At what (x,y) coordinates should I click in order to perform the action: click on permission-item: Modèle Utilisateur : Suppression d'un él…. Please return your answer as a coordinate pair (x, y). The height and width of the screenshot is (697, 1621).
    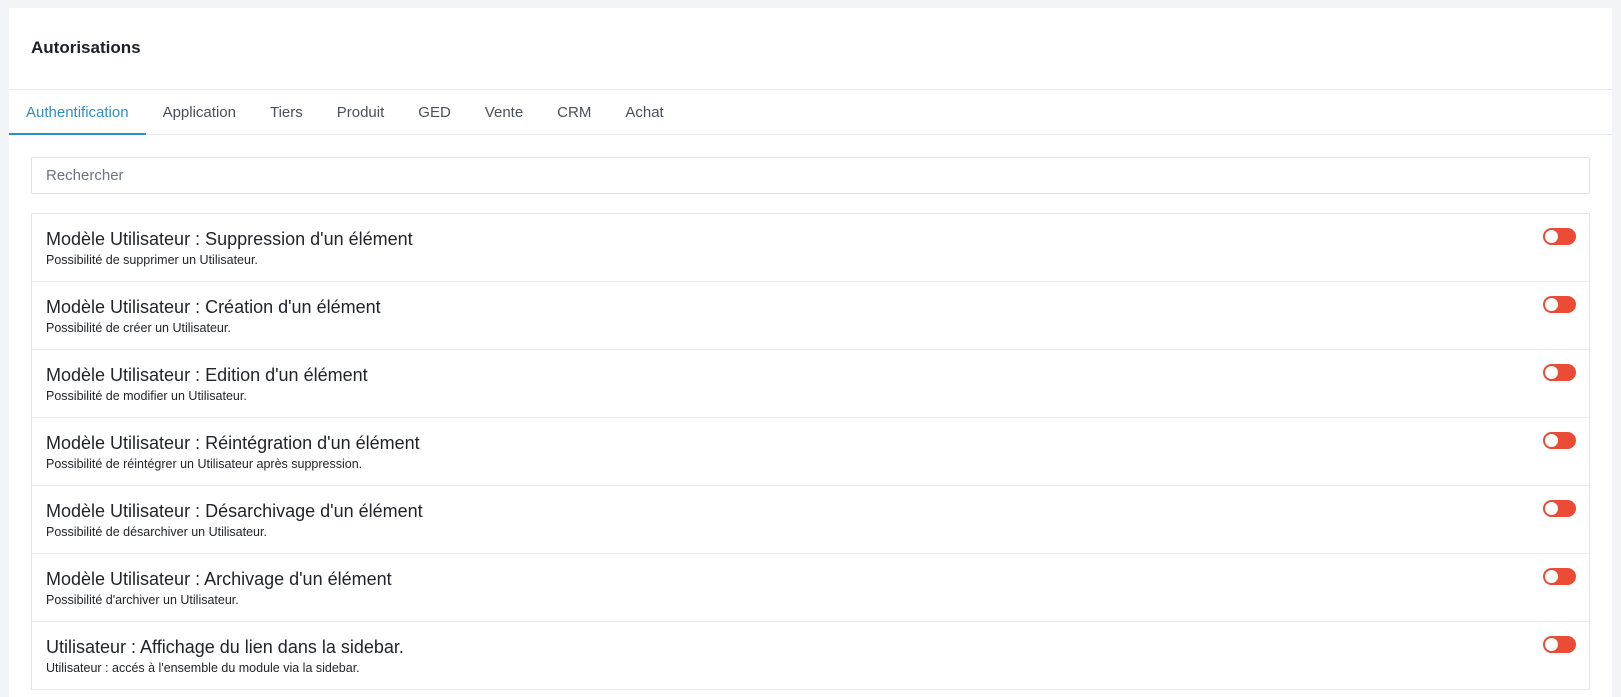
    Looking at the image, I should click on (810, 248).